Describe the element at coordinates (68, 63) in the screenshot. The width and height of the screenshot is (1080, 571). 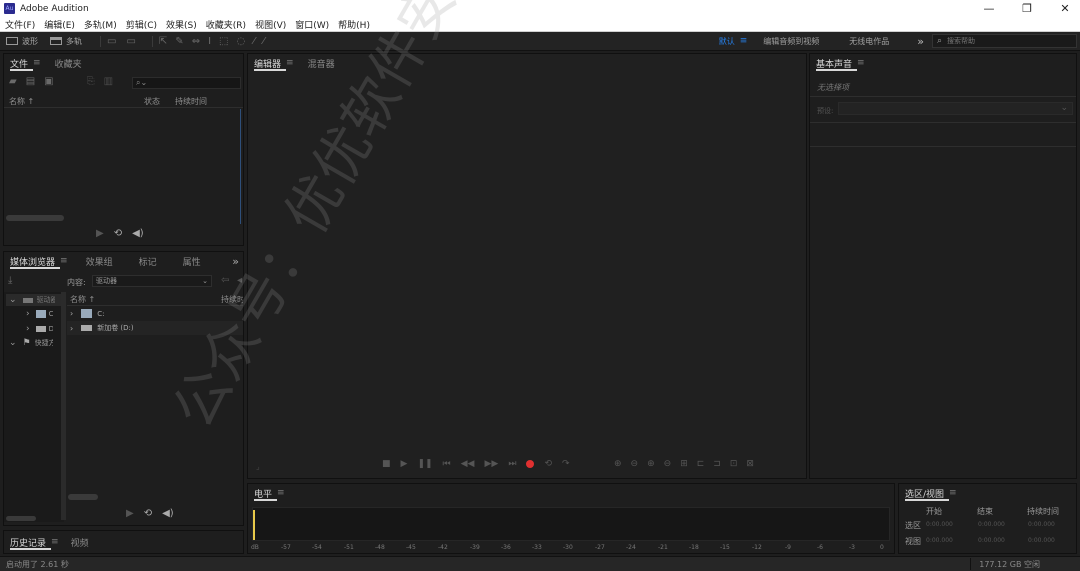
I see `tab-favorites: 收藏夹` at that location.